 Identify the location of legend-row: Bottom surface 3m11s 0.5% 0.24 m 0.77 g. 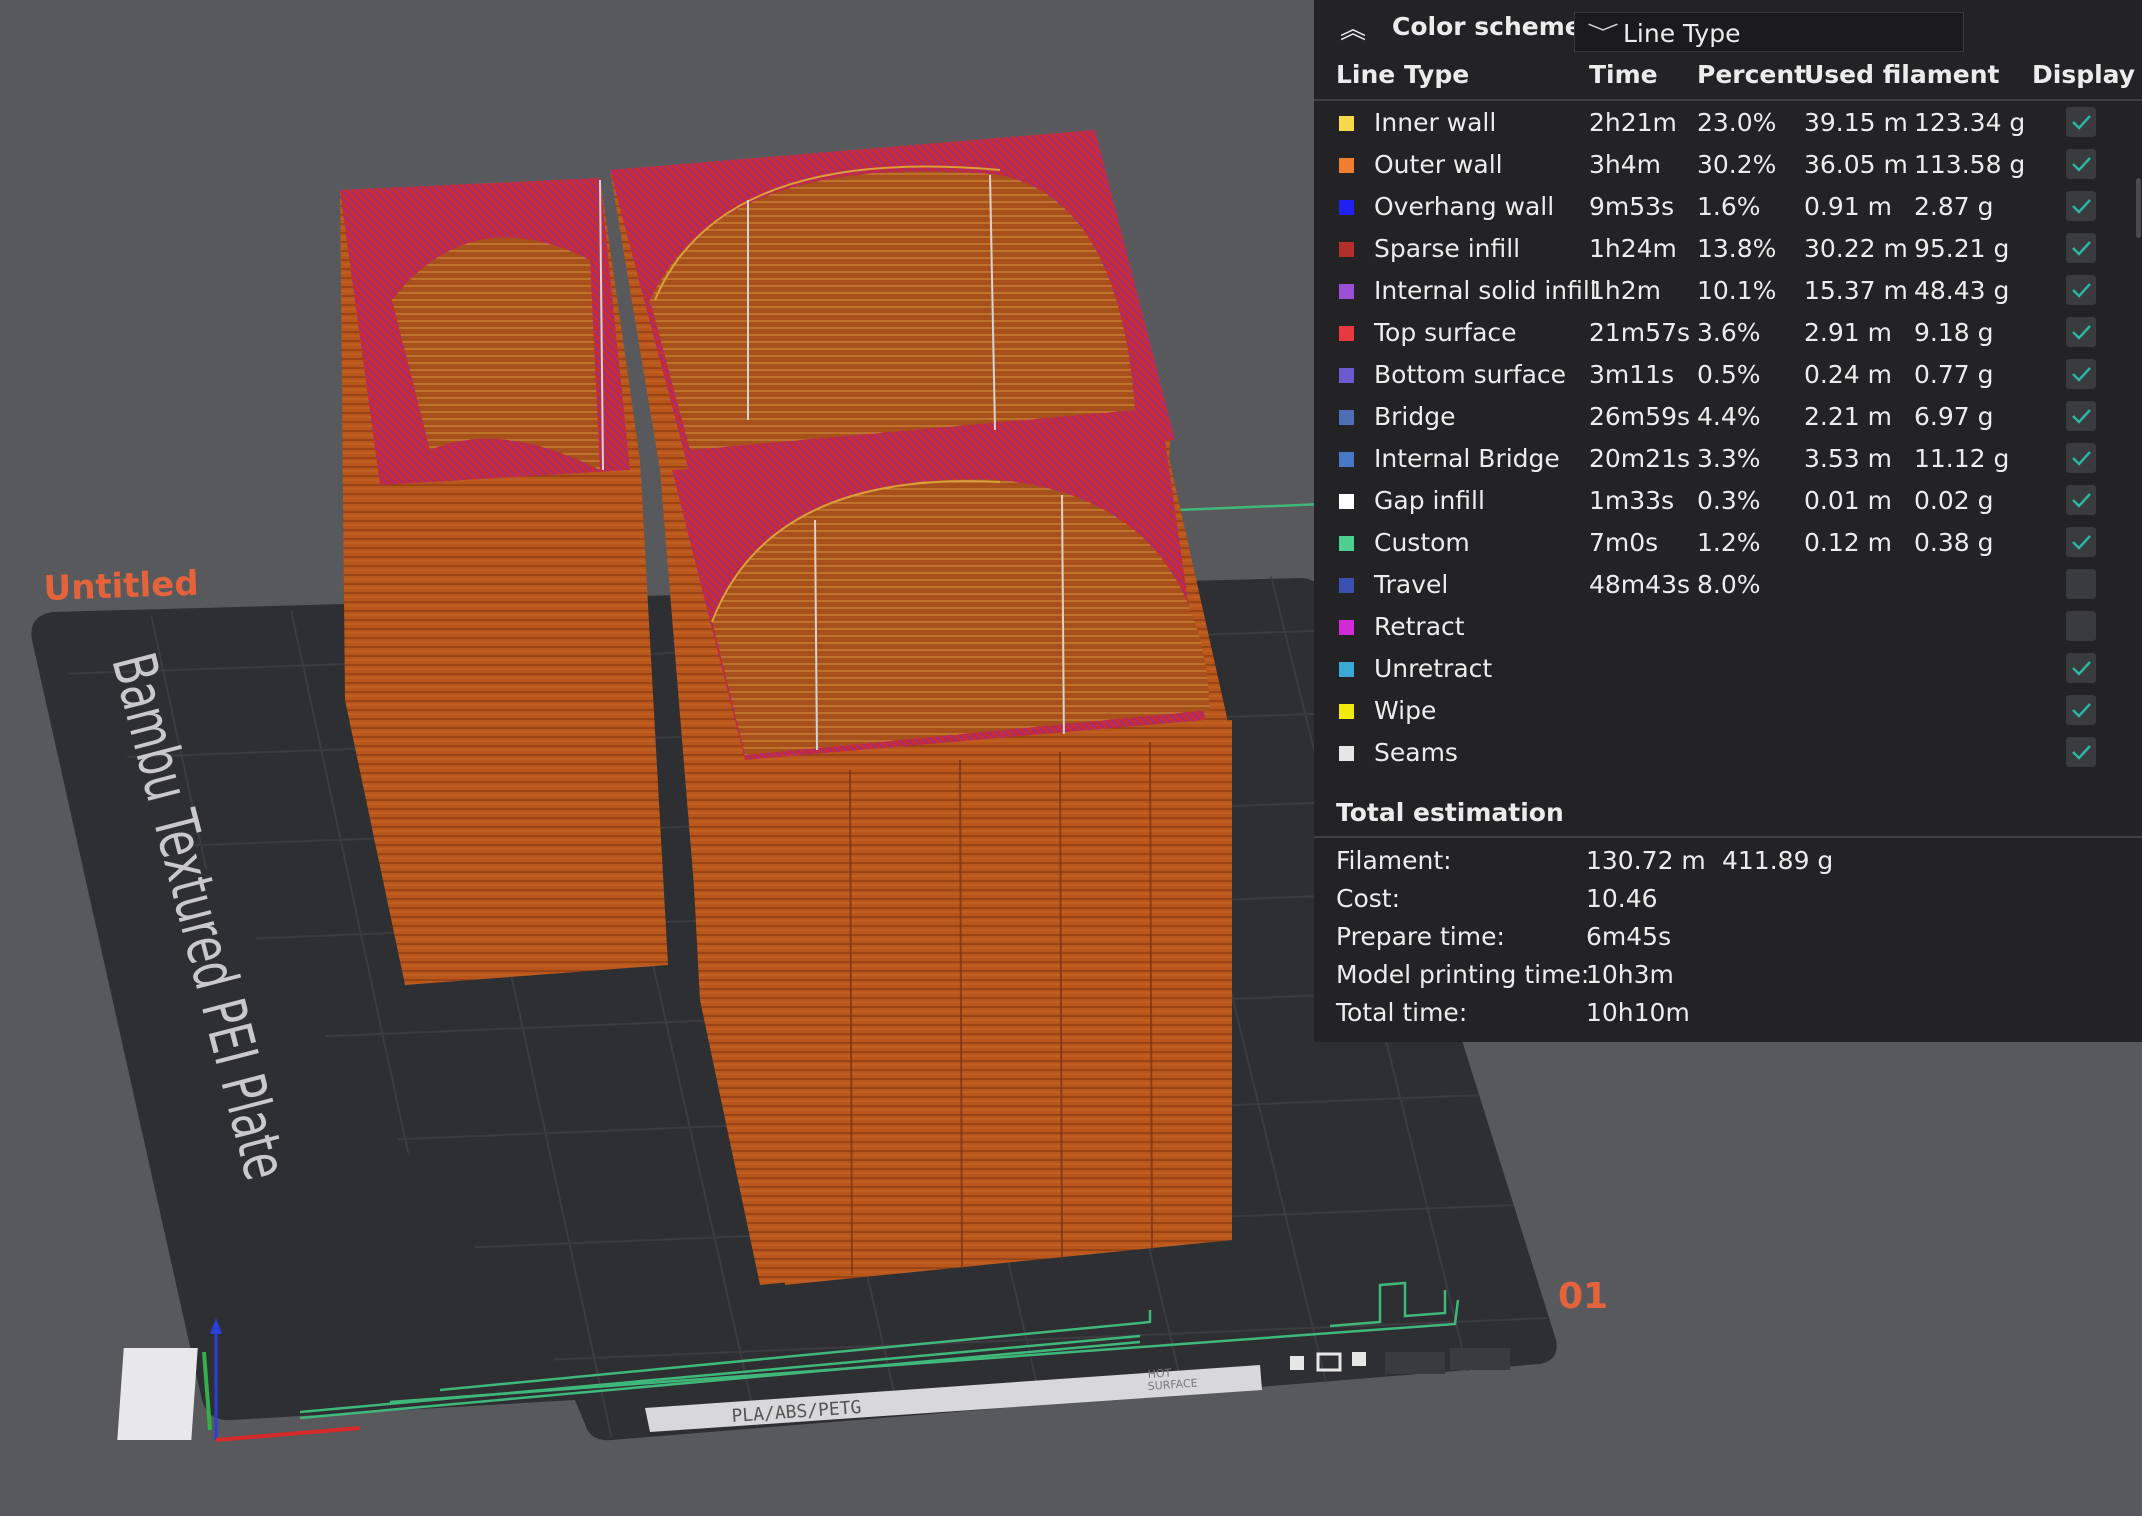
(1728, 375).